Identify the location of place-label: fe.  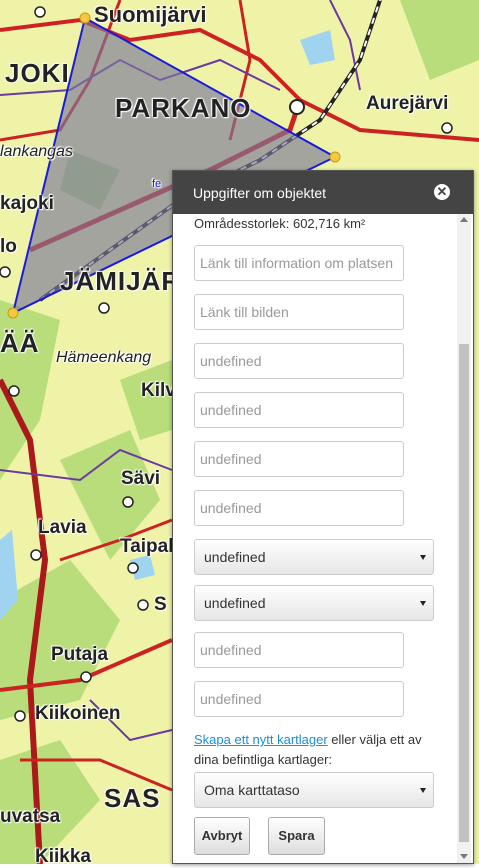
(157, 184).